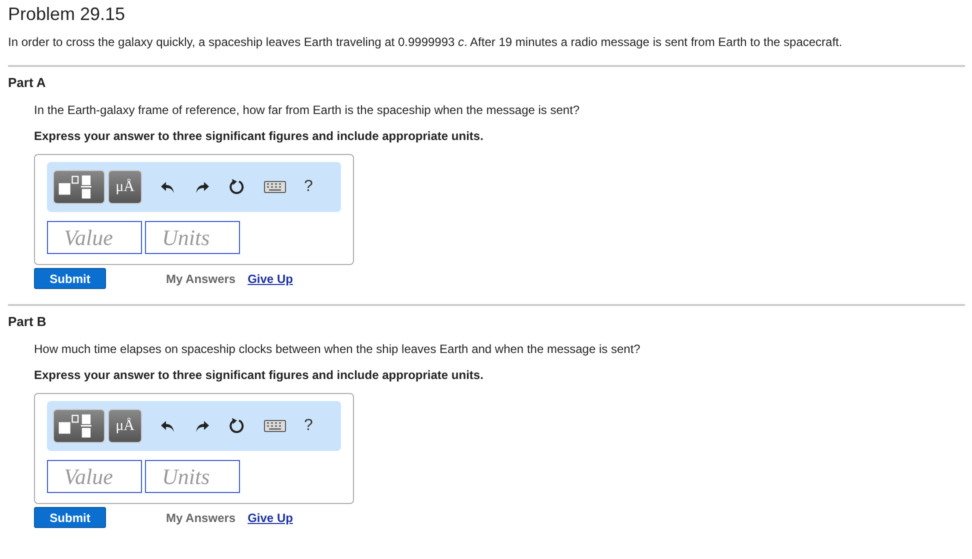  Describe the element at coordinates (28, 322) in the screenshot. I see `part-heading: Part B` at that location.